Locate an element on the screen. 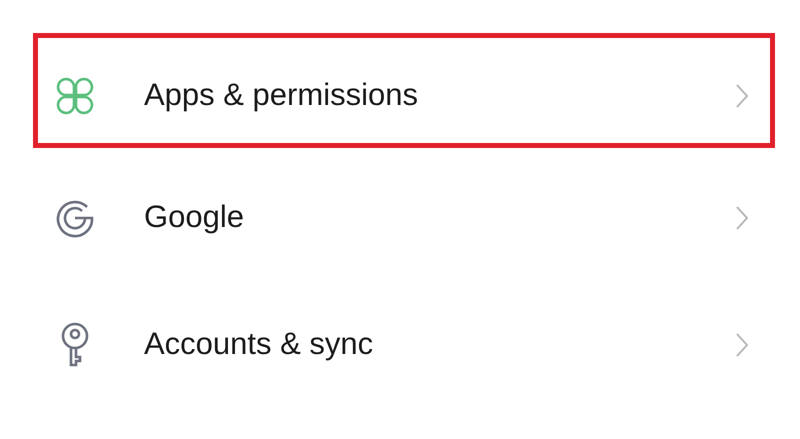 The height and width of the screenshot is (439, 800). item-label: Google is located at coordinates (194, 217).